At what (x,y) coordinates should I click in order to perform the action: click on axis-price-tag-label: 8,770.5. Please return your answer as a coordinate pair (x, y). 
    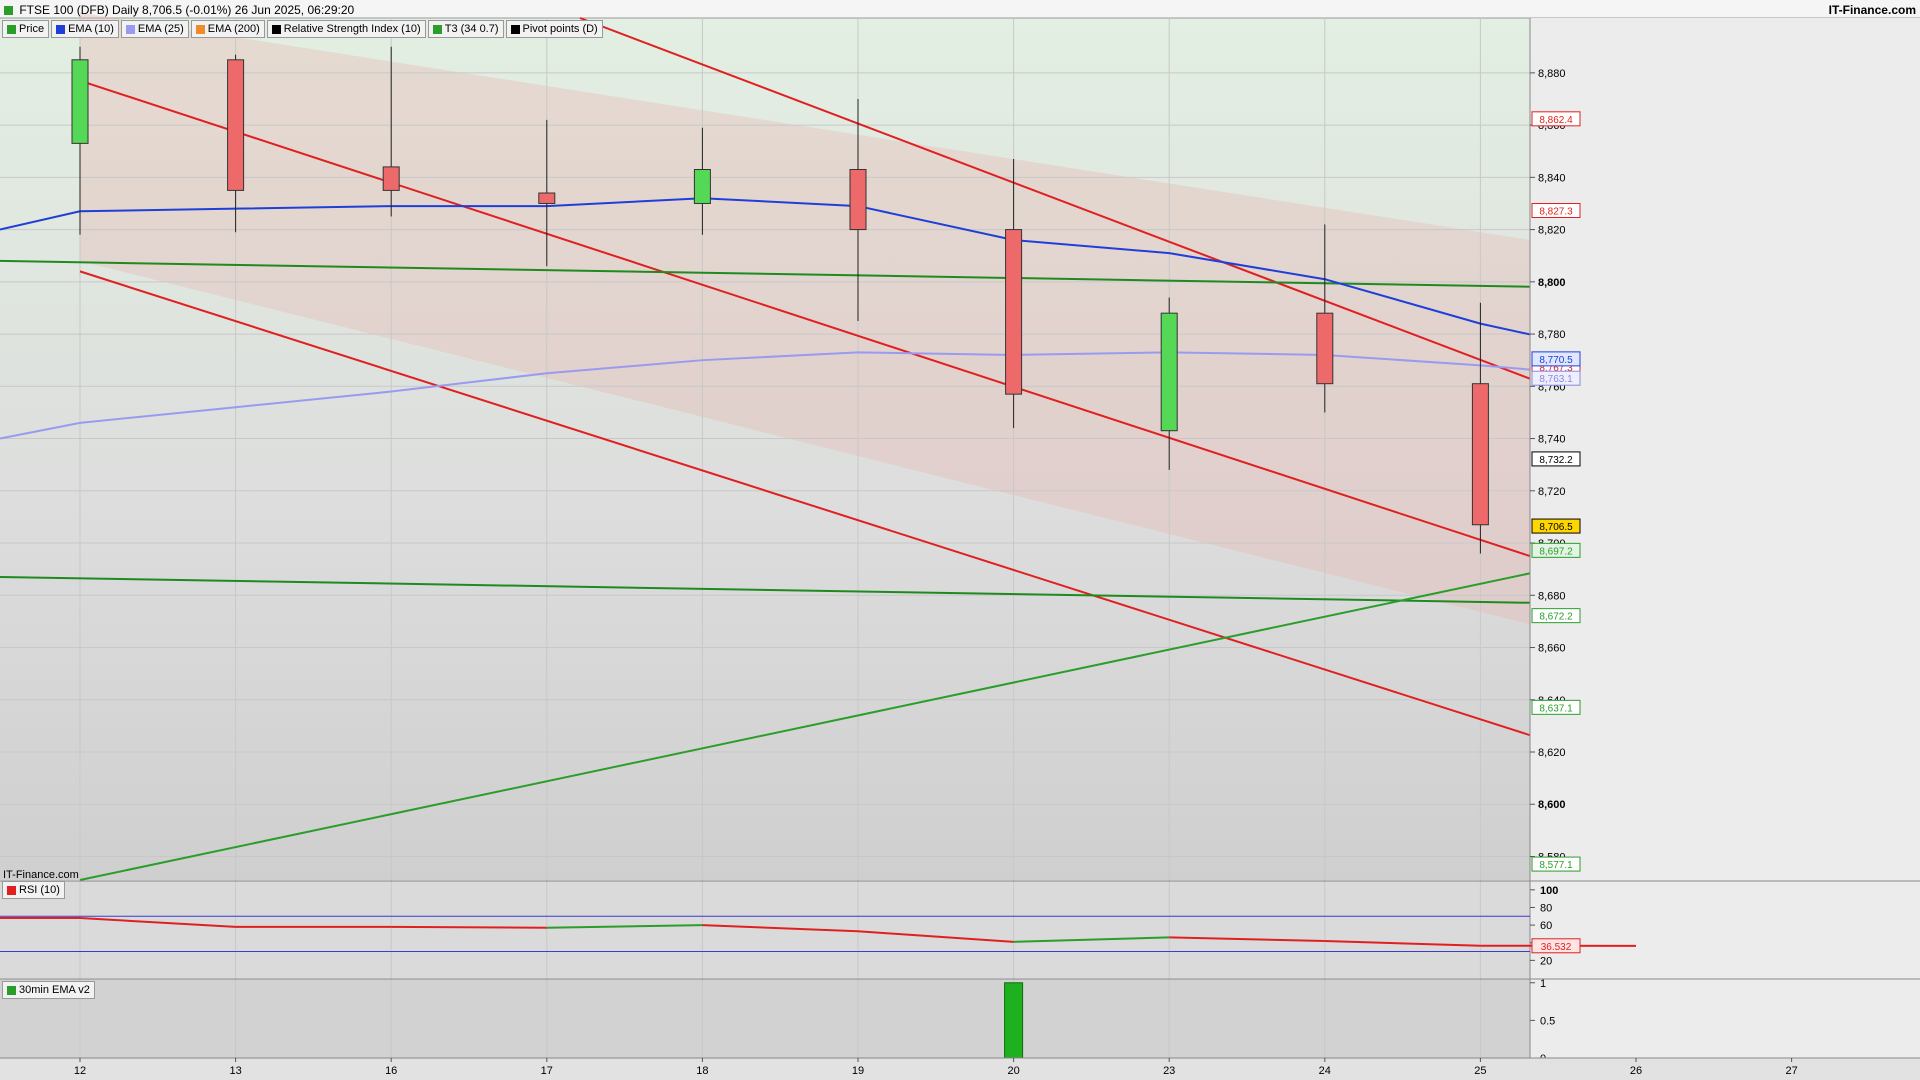
    Looking at the image, I should click on (1556, 360).